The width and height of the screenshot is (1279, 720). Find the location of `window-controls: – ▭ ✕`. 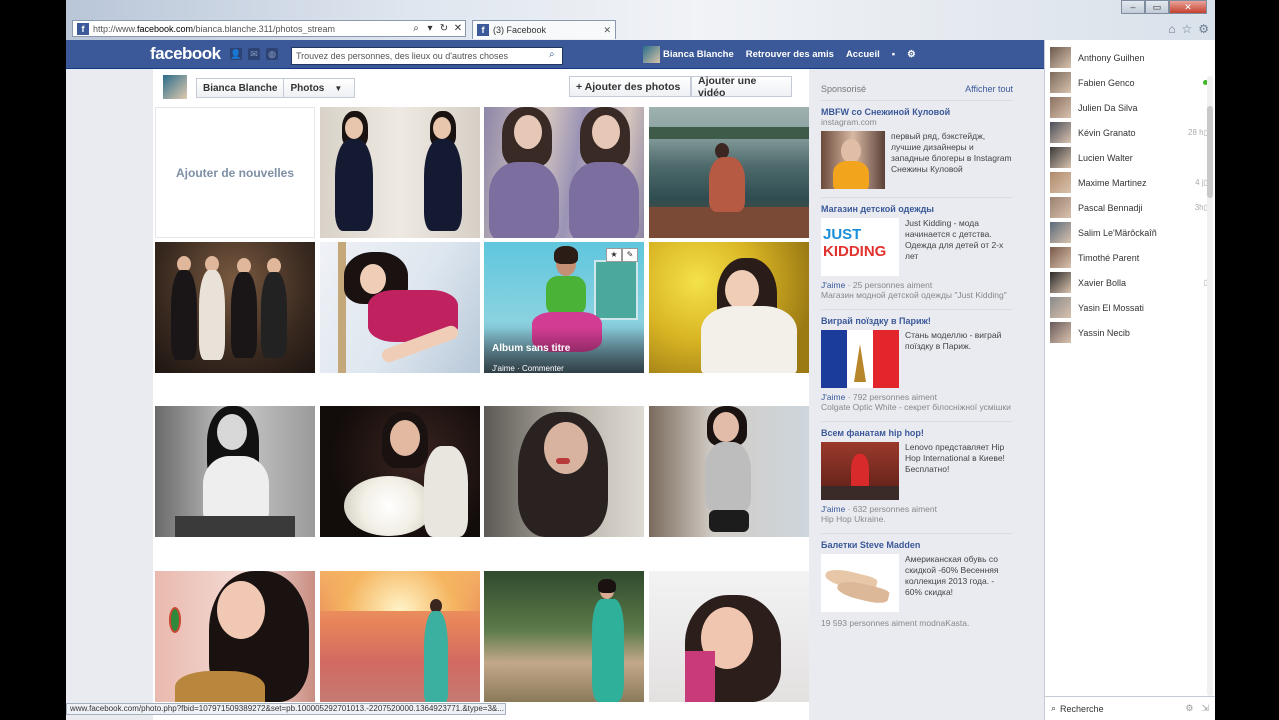

window-controls: – ▭ ✕ is located at coordinates (1164, 7).